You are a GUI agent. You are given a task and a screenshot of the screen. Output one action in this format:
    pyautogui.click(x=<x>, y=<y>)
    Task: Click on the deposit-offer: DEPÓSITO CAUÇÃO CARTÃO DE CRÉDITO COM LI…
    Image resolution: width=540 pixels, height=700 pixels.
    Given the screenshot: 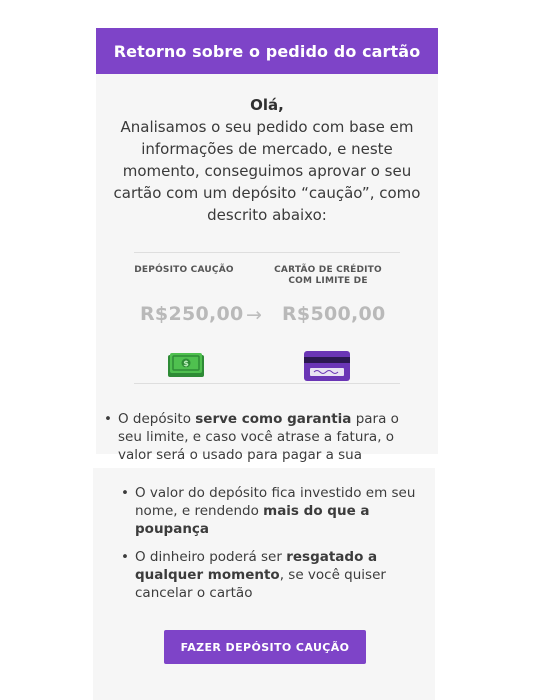 What is the action you would take?
    pyautogui.click(x=267, y=318)
    